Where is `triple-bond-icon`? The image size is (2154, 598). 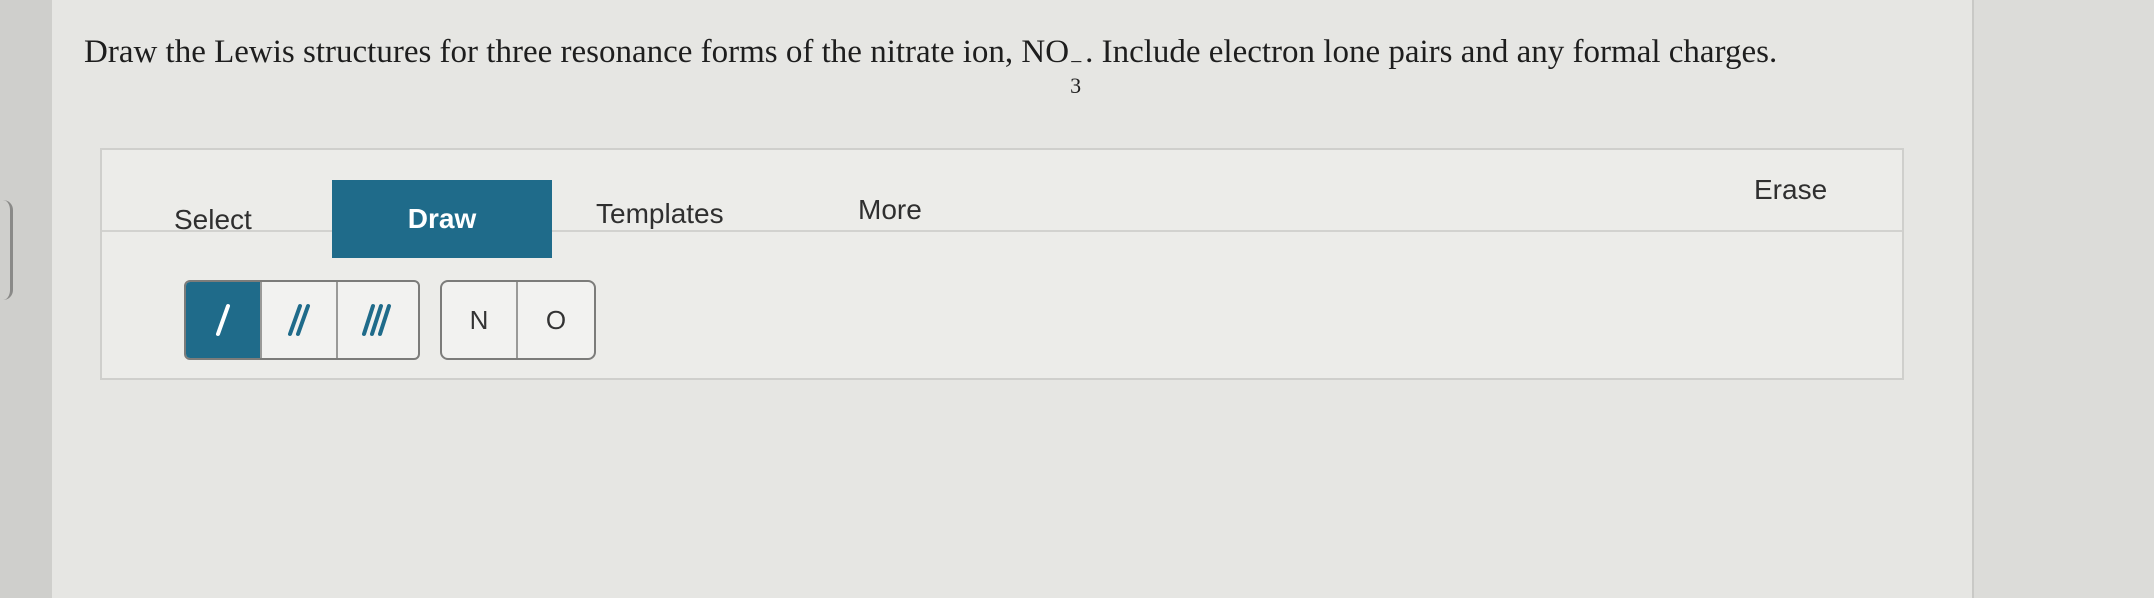 triple-bond-icon is located at coordinates (376, 320).